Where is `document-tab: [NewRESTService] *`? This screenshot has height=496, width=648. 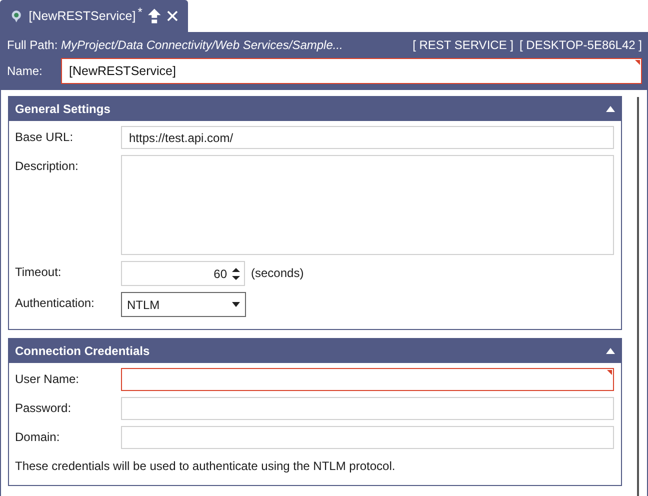
document-tab: [NewRESTService] * is located at coordinates (94, 16).